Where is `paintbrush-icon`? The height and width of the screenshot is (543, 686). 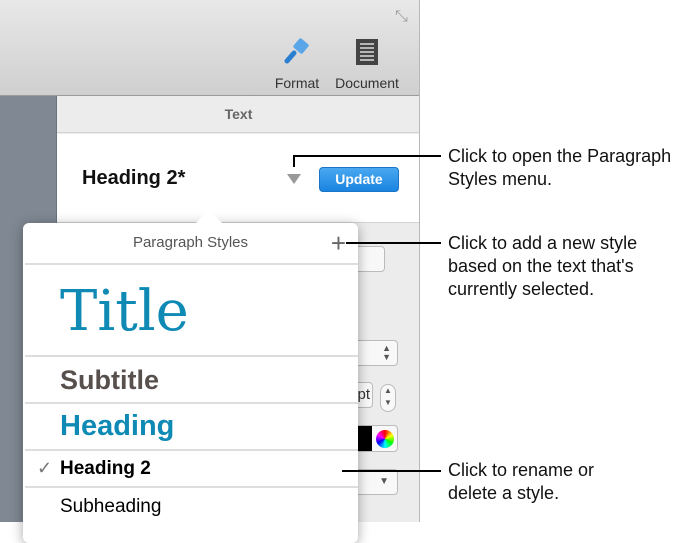 paintbrush-icon is located at coordinates (296, 51).